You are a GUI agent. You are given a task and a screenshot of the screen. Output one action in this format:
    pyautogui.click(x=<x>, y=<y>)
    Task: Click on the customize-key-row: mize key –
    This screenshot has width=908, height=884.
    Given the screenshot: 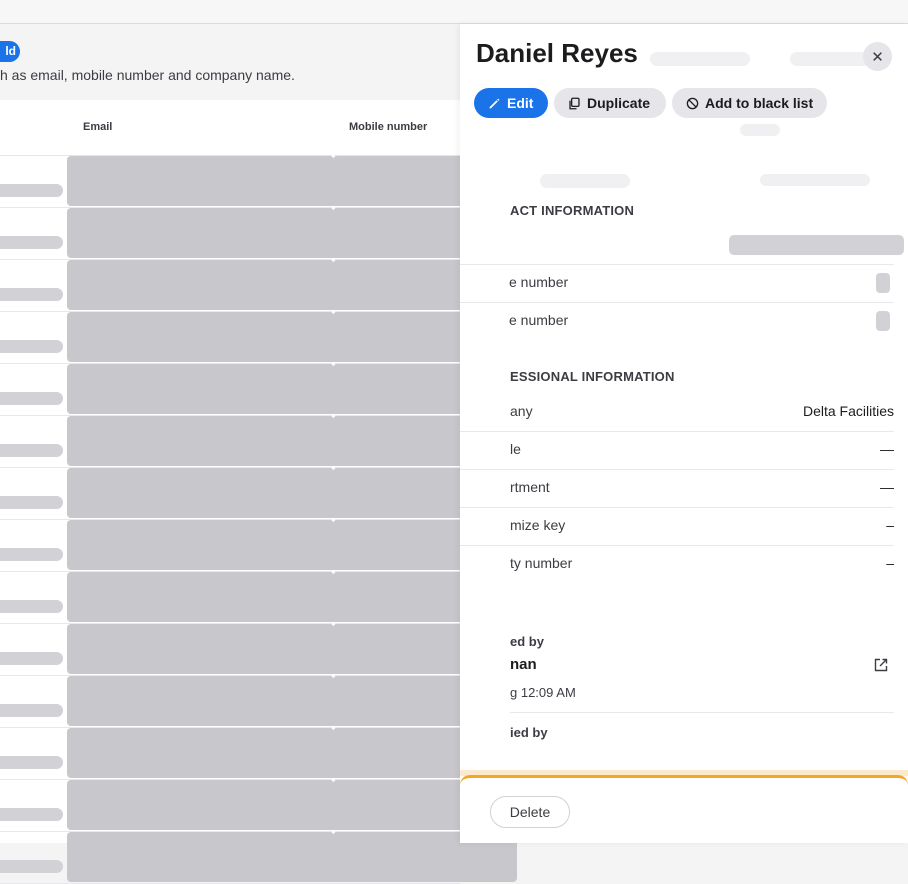 What is the action you would take?
    pyautogui.click(x=677, y=526)
    